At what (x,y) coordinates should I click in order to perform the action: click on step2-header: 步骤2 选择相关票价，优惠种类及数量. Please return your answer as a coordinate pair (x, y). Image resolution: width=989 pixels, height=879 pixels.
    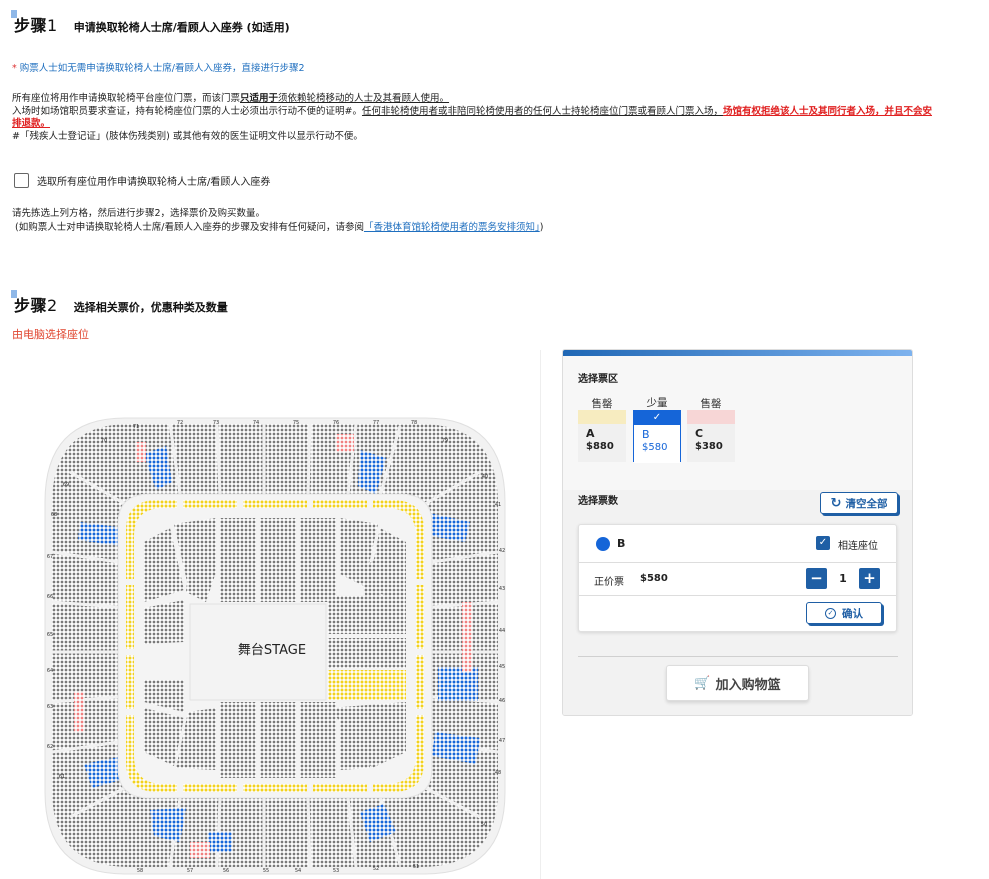
    Looking at the image, I should click on (119, 303).